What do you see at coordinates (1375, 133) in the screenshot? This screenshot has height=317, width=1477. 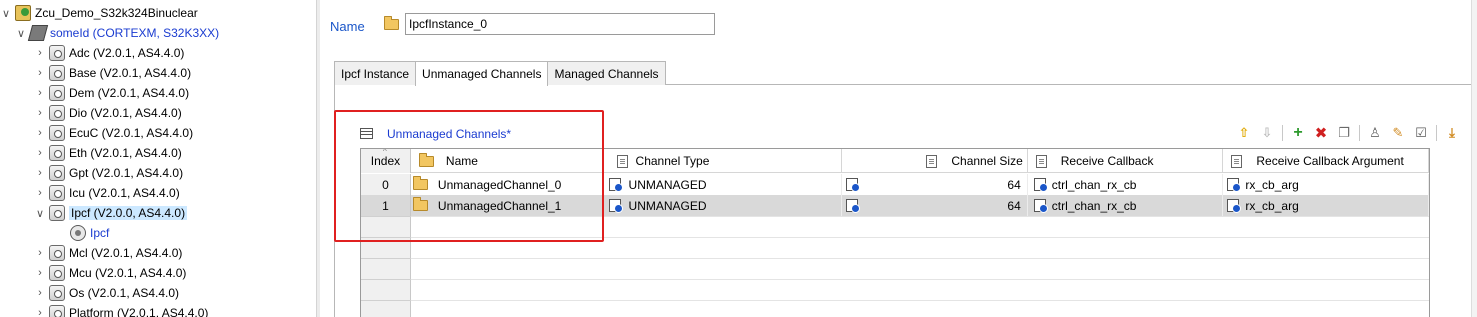 I see `user-icon: ♙` at bounding box center [1375, 133].